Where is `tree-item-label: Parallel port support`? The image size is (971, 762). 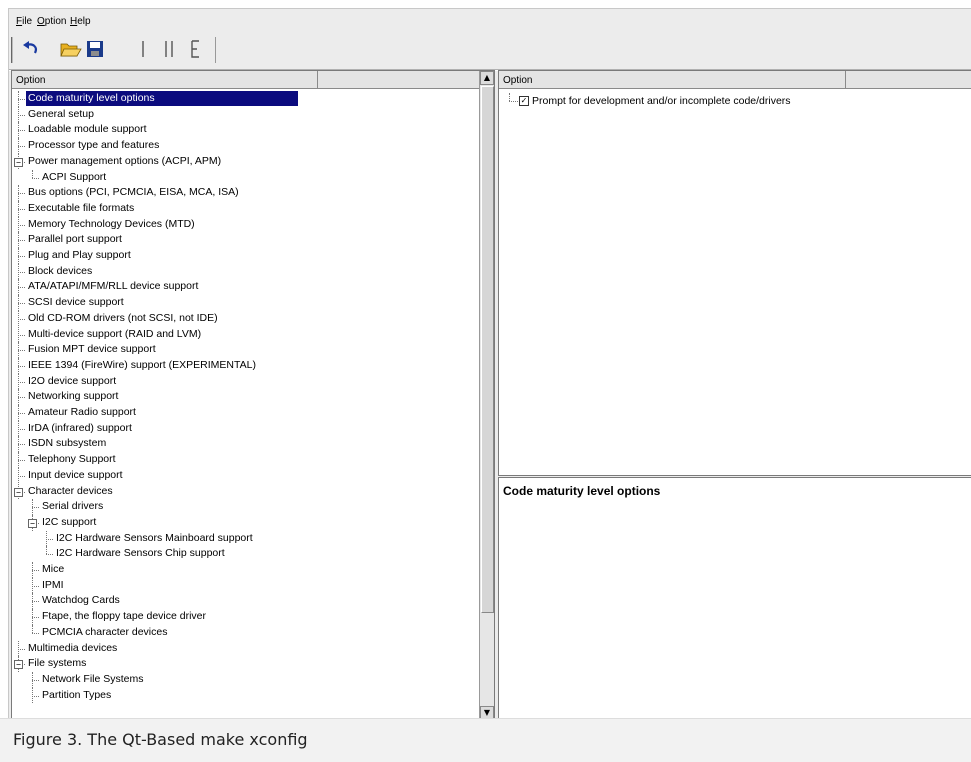
tree-item-label: Parallel port support is located at coordinates (75, 239).